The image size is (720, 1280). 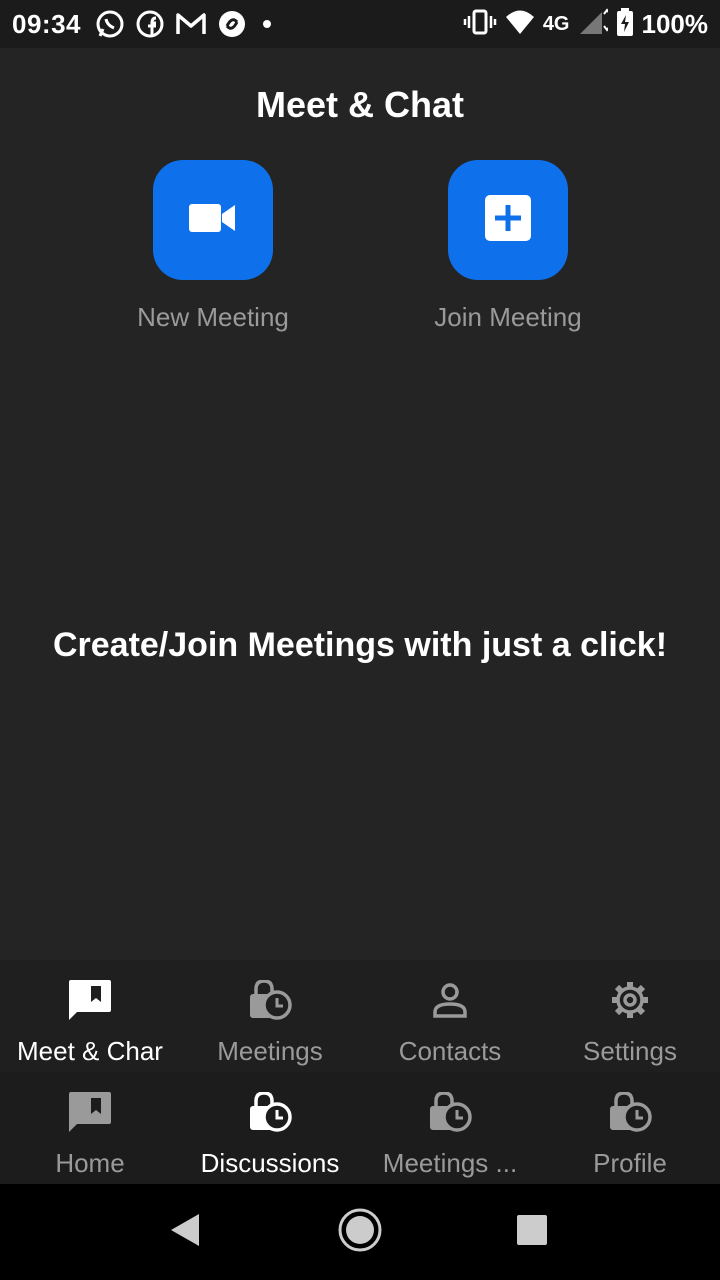 What do you see at coordinates (270, 1051) in the screenshot?
I see `tab-label: Meetings` at bounding box center [270, 1051].